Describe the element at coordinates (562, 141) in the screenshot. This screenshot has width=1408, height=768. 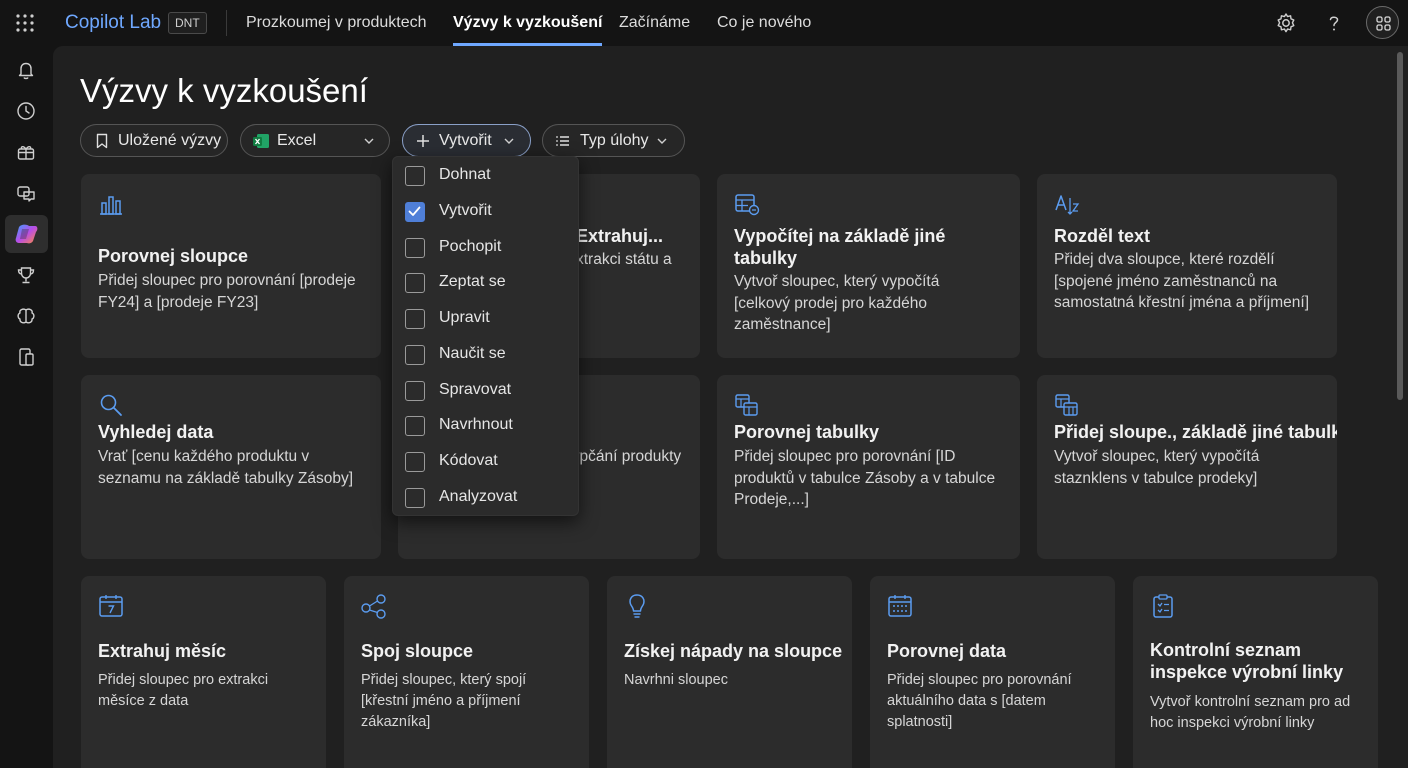
I see `list-icon` at that location.